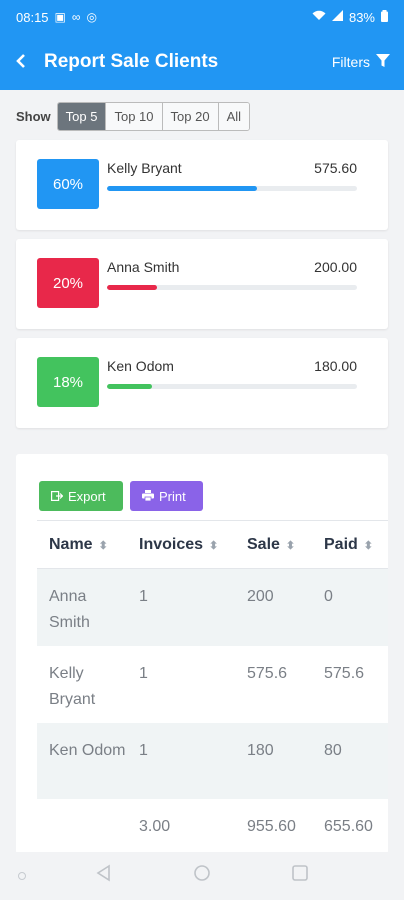  Describe the element at coordinates (319, 17) in the screenshot. I see `wifi-icon` at that location.